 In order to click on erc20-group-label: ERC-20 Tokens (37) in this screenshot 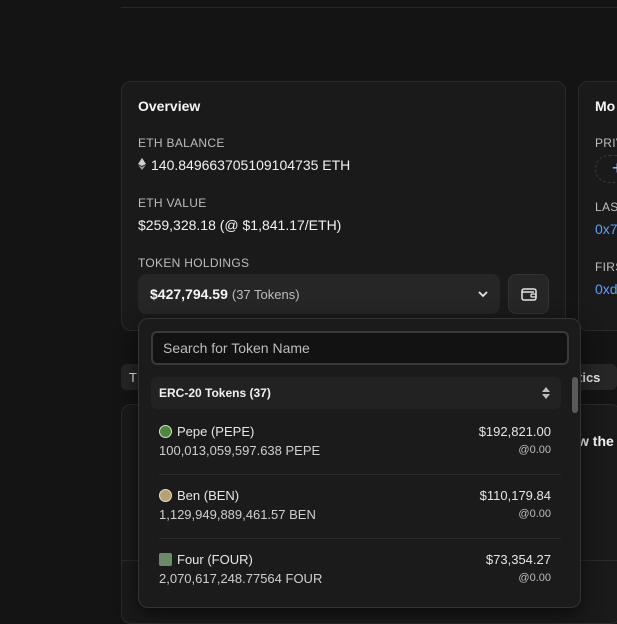, I will do `click(215, 393)`.